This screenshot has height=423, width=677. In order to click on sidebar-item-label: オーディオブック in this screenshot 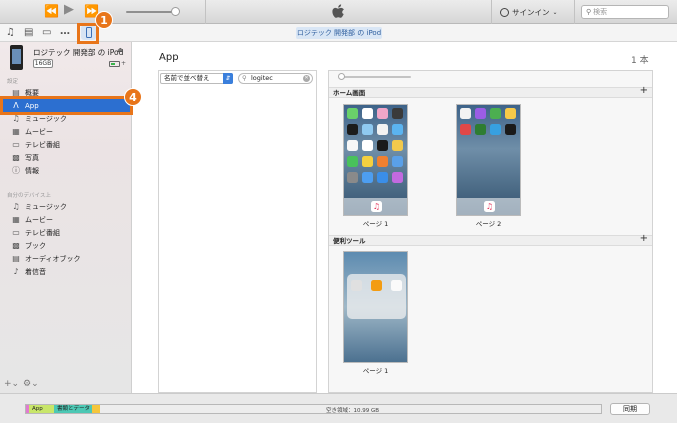, I will do `click(53, 258)`.